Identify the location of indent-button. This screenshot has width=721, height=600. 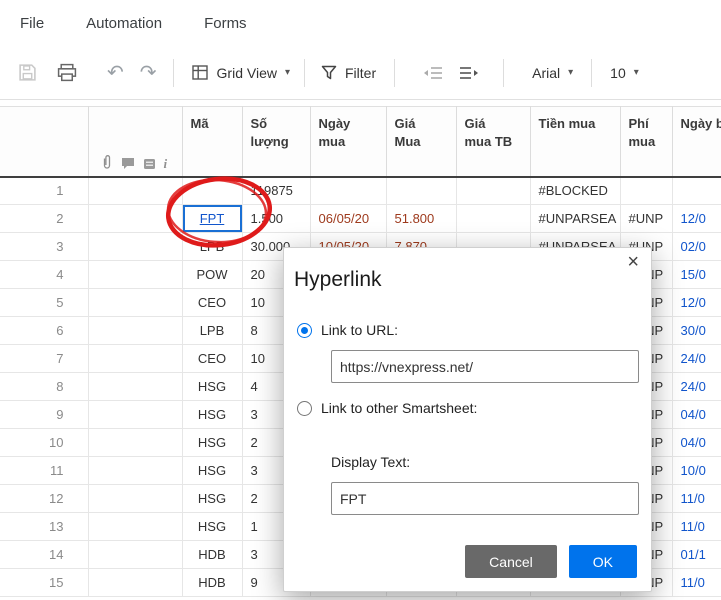
(469, 73).